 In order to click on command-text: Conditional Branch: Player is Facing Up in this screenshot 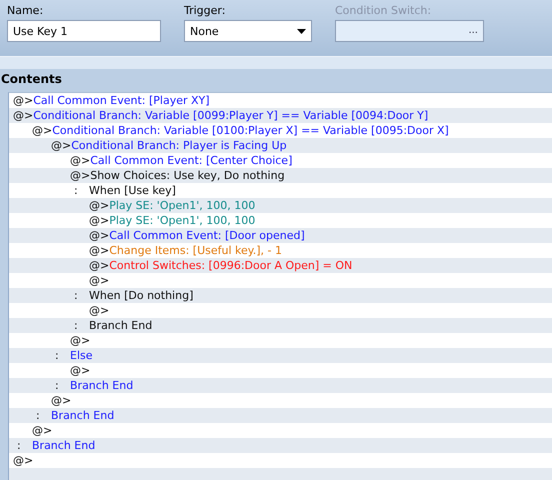, I will do `click(179, 145)`.